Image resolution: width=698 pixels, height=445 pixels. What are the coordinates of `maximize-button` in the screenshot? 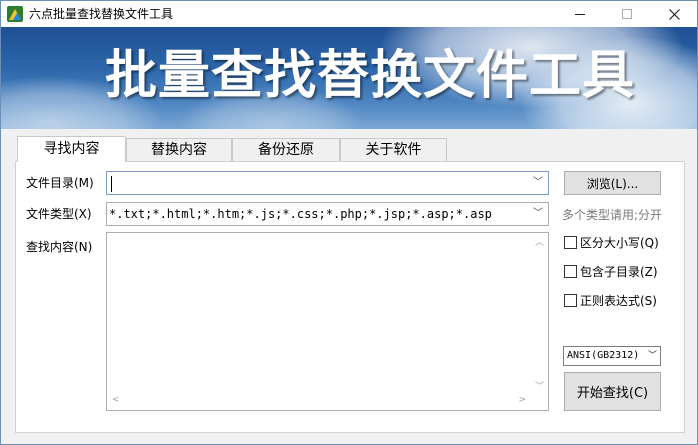 It's located at (627, 14).